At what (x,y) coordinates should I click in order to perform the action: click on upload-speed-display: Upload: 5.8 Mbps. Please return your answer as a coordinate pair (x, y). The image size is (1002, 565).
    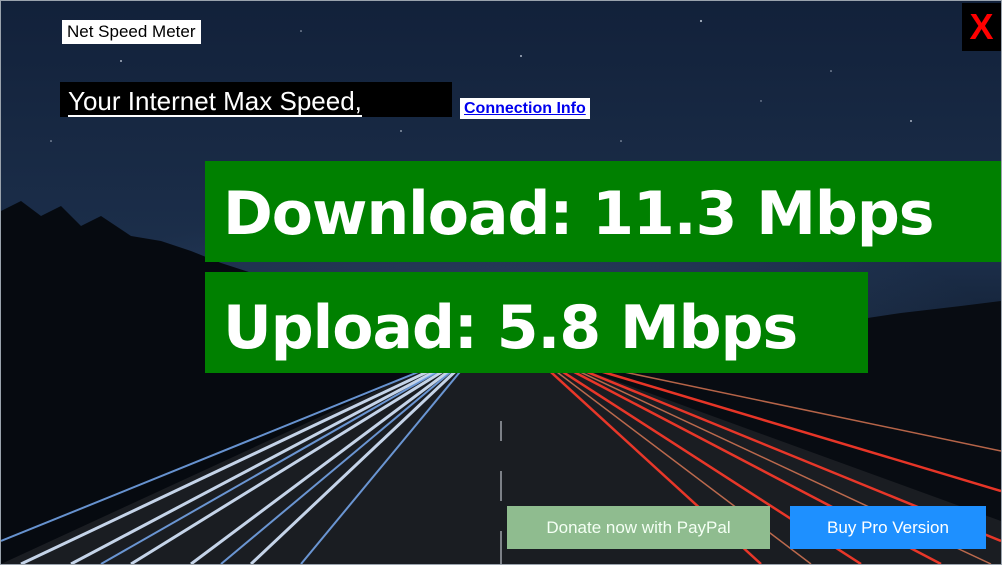
    Looking at the image, I should click on (536, 322).